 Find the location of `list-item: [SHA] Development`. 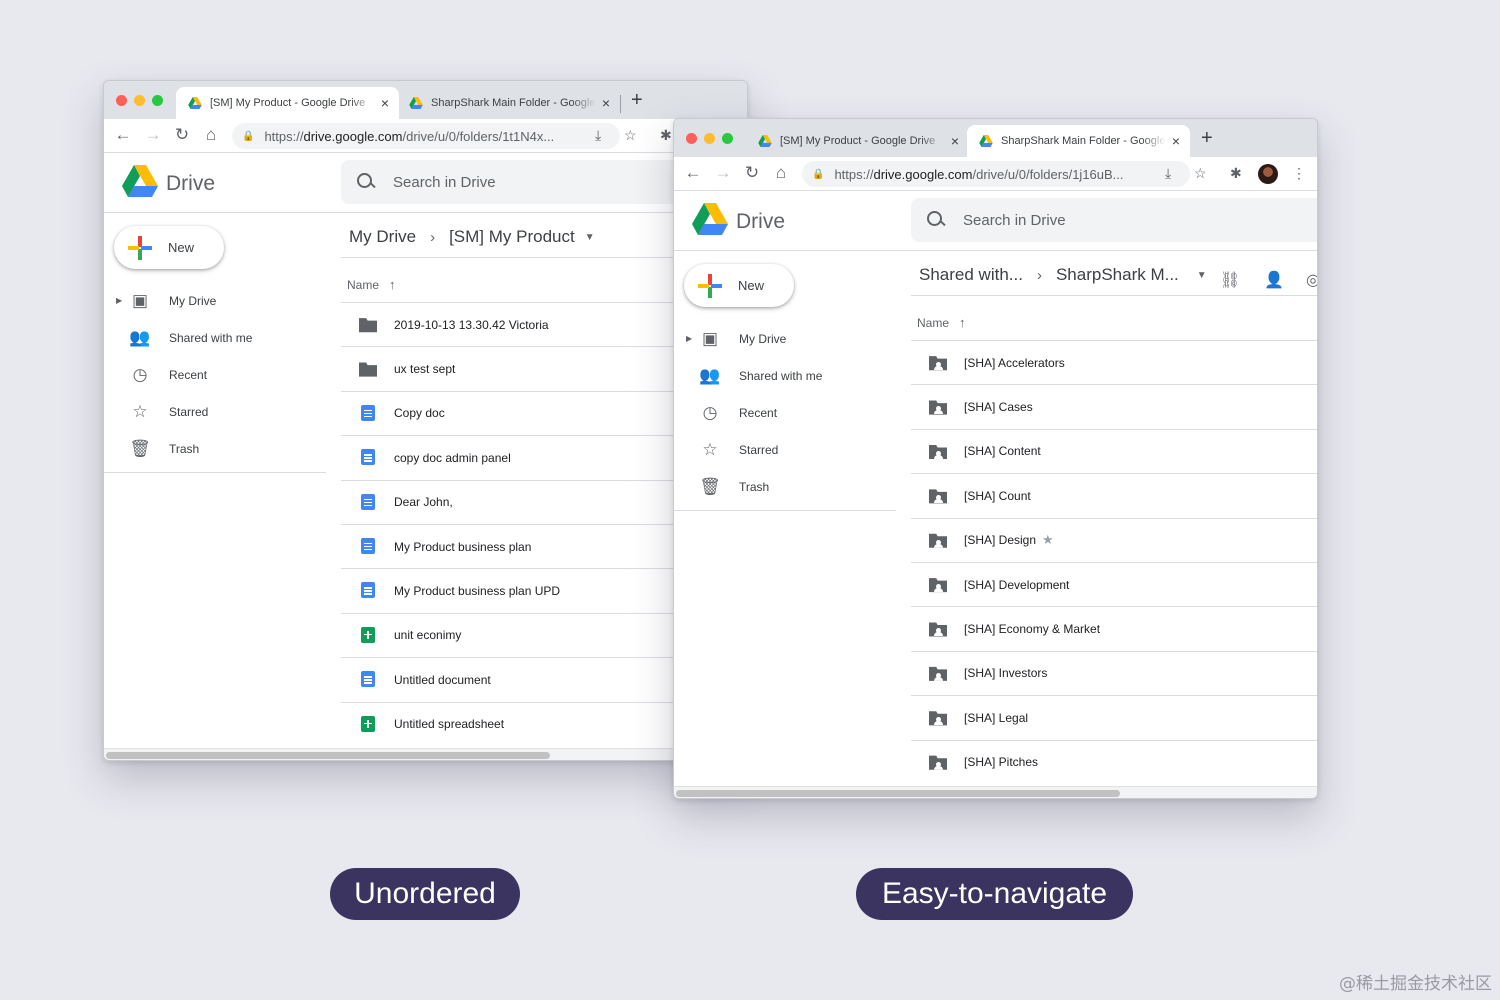

list-item: [SHA] Development is located at coordinates (1114, 583).